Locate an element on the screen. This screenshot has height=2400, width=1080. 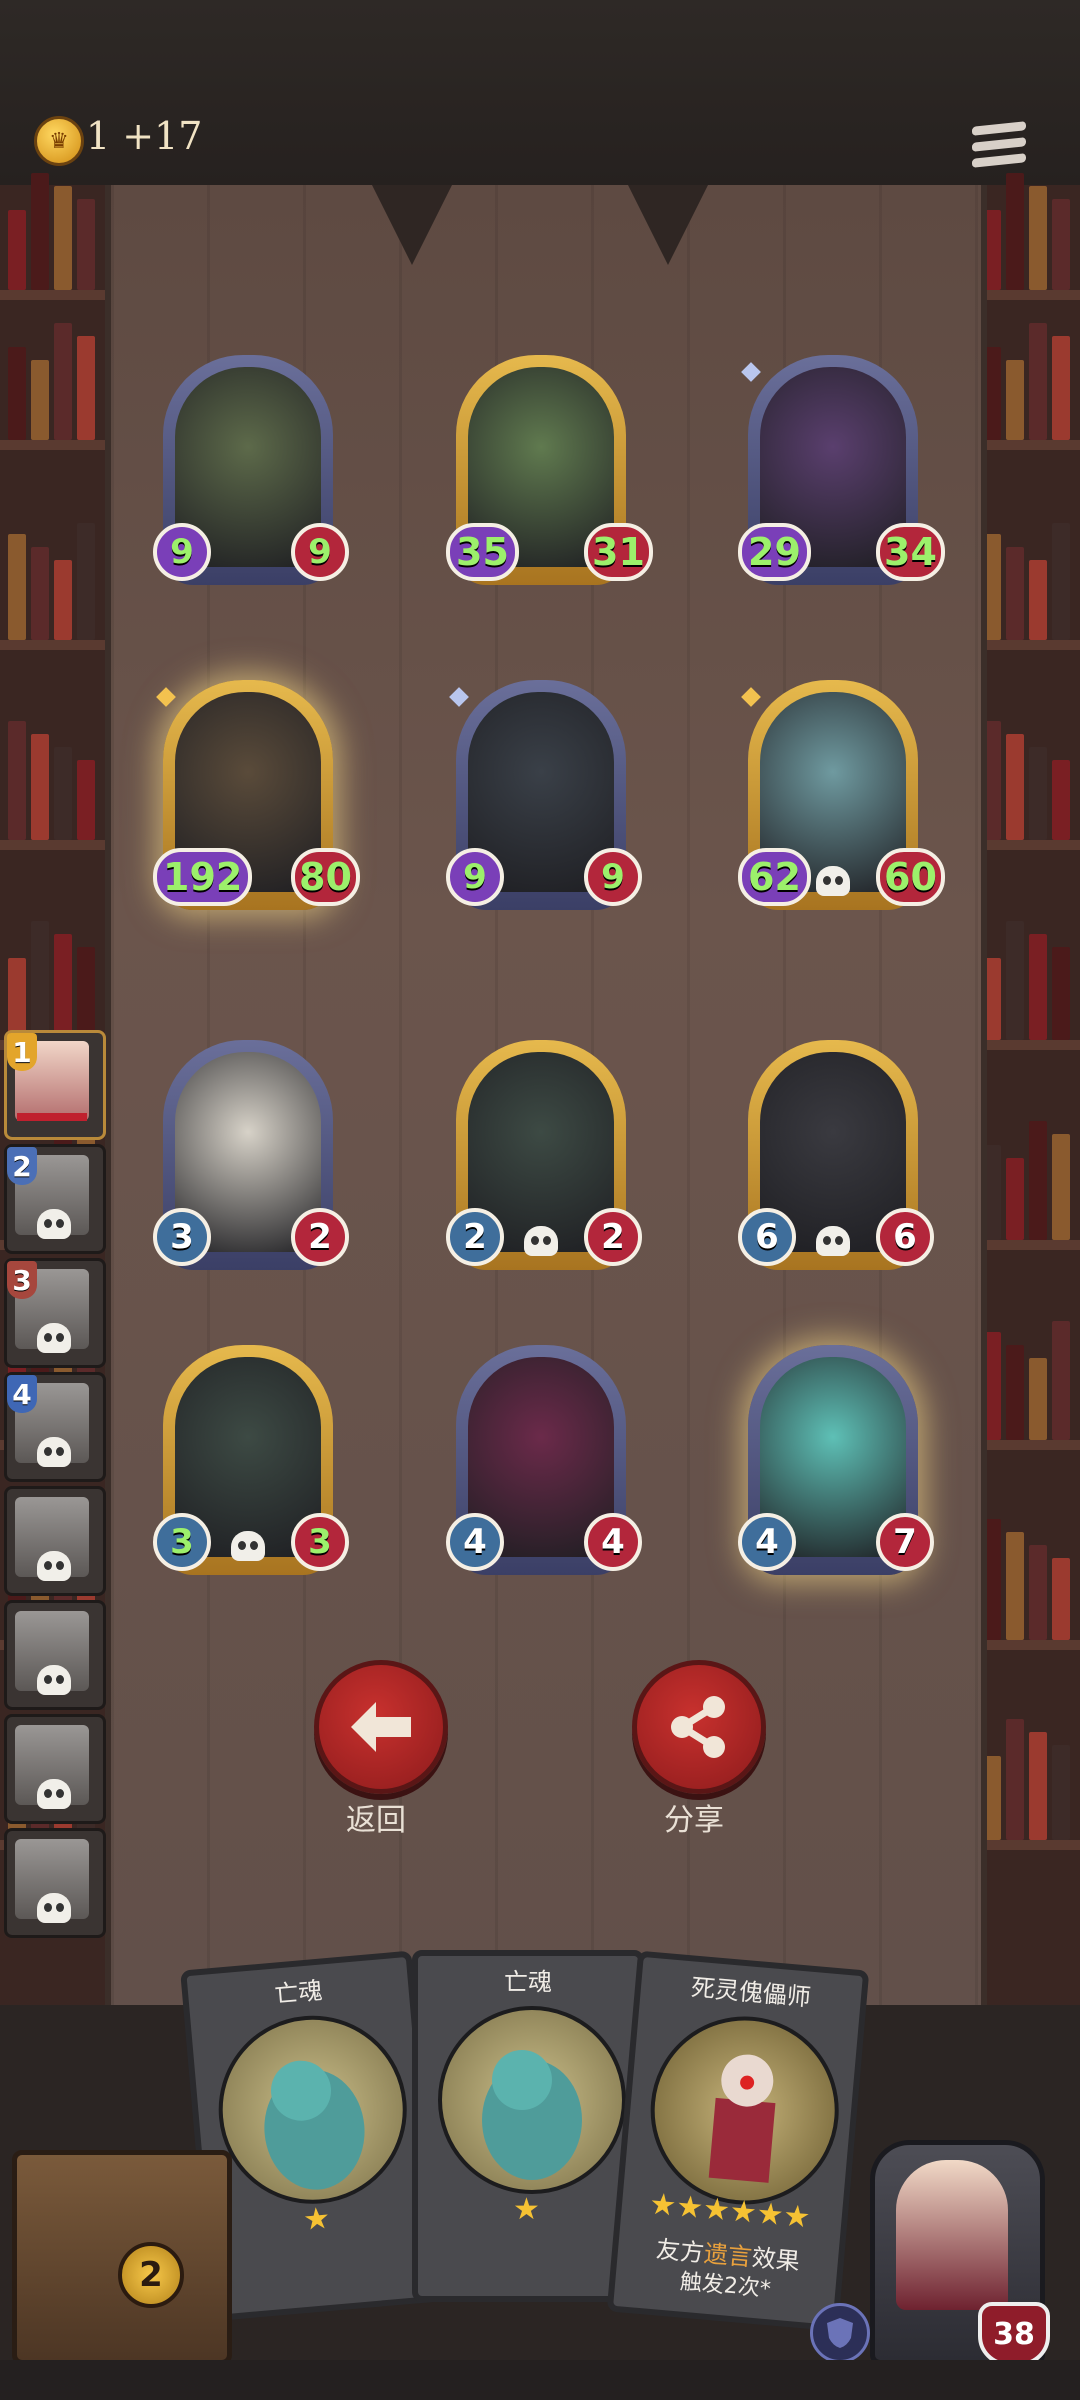
hand-card: 死灵傀儡师 ★★★★★★ 友方遗言效果 触发2次* is located at coordinates (738, 2141).